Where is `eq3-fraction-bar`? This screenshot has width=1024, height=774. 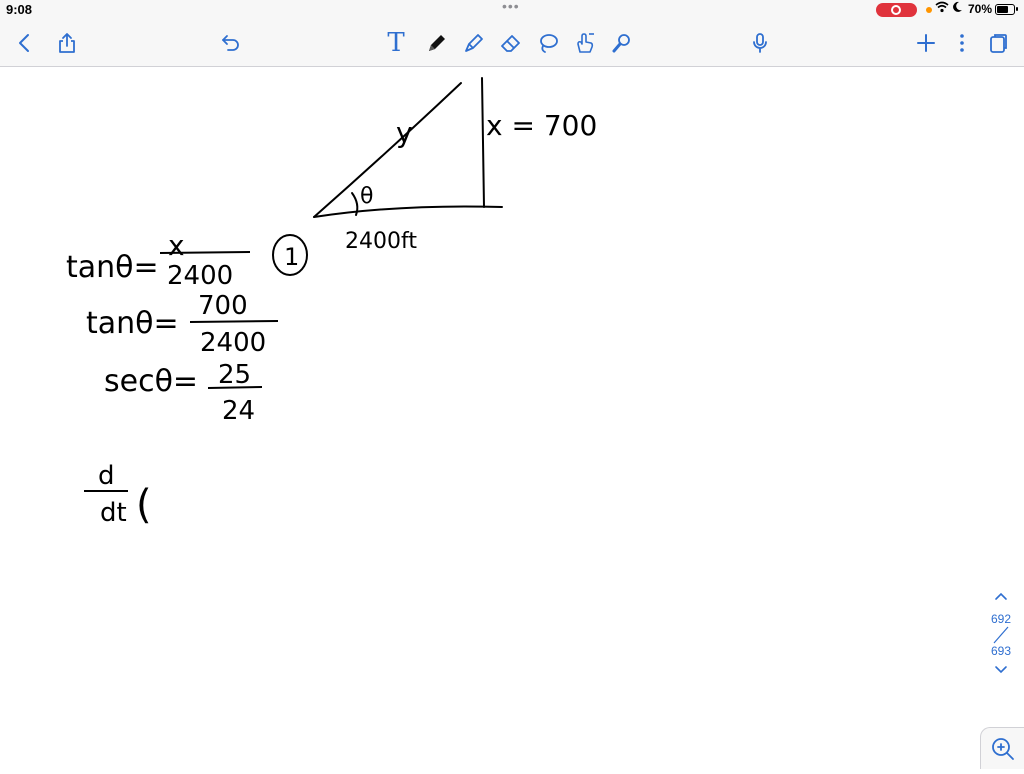 eq3-fraction-bar is located at coordinates (235, 387).